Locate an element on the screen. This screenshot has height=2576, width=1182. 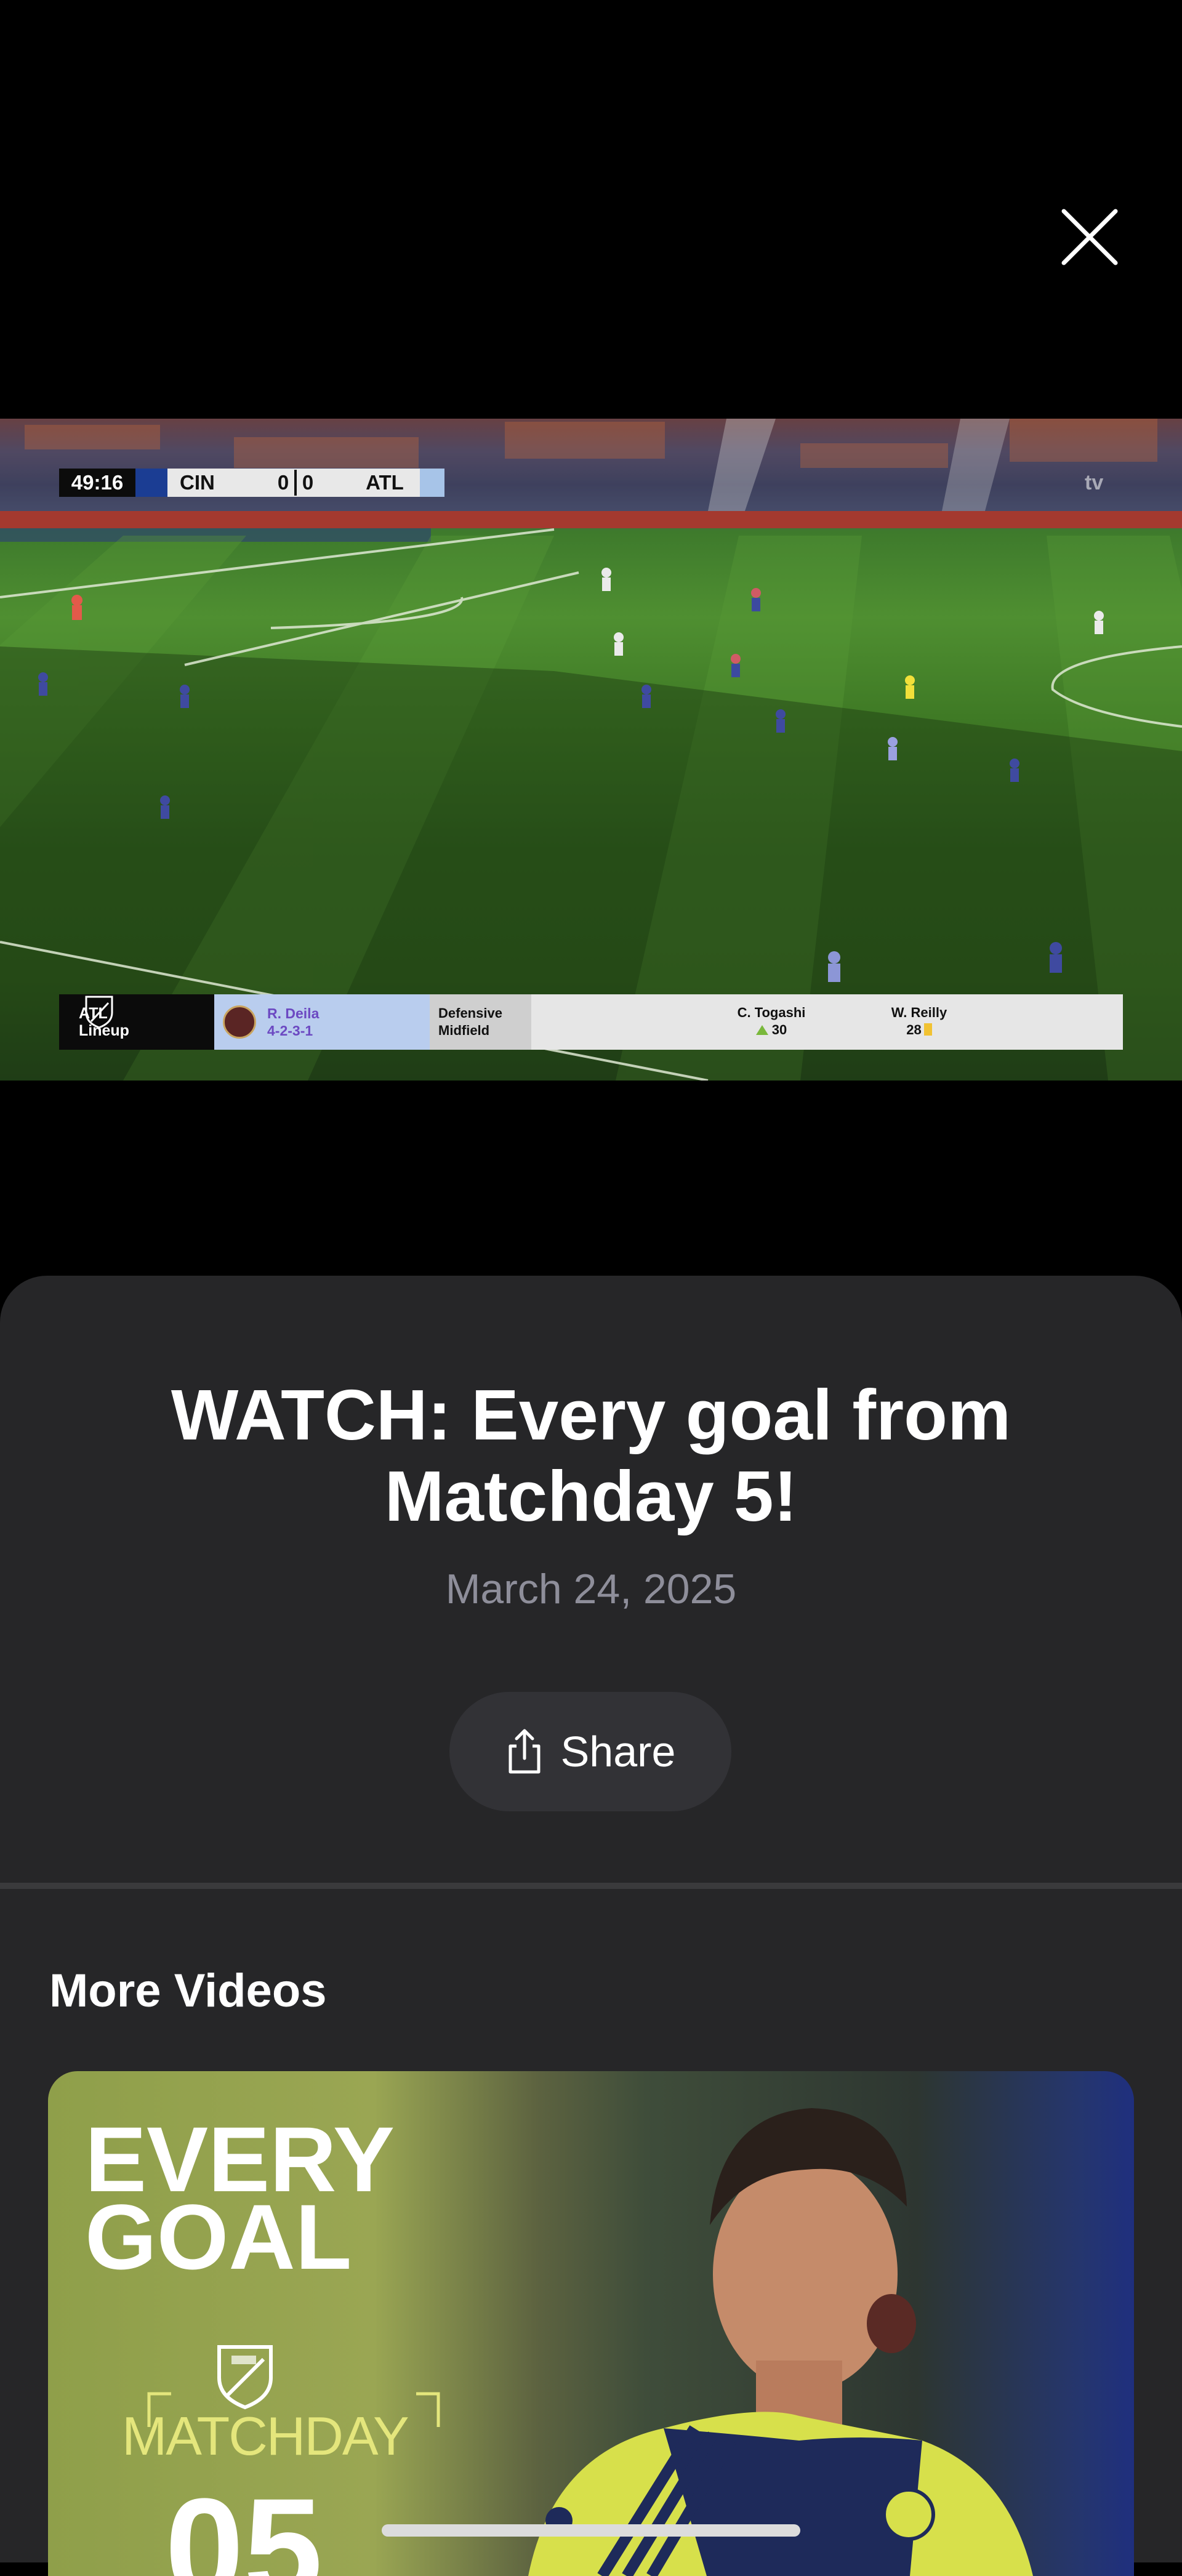
player-entry: W. Reilly 28 is located at coordinates (919, 1021).